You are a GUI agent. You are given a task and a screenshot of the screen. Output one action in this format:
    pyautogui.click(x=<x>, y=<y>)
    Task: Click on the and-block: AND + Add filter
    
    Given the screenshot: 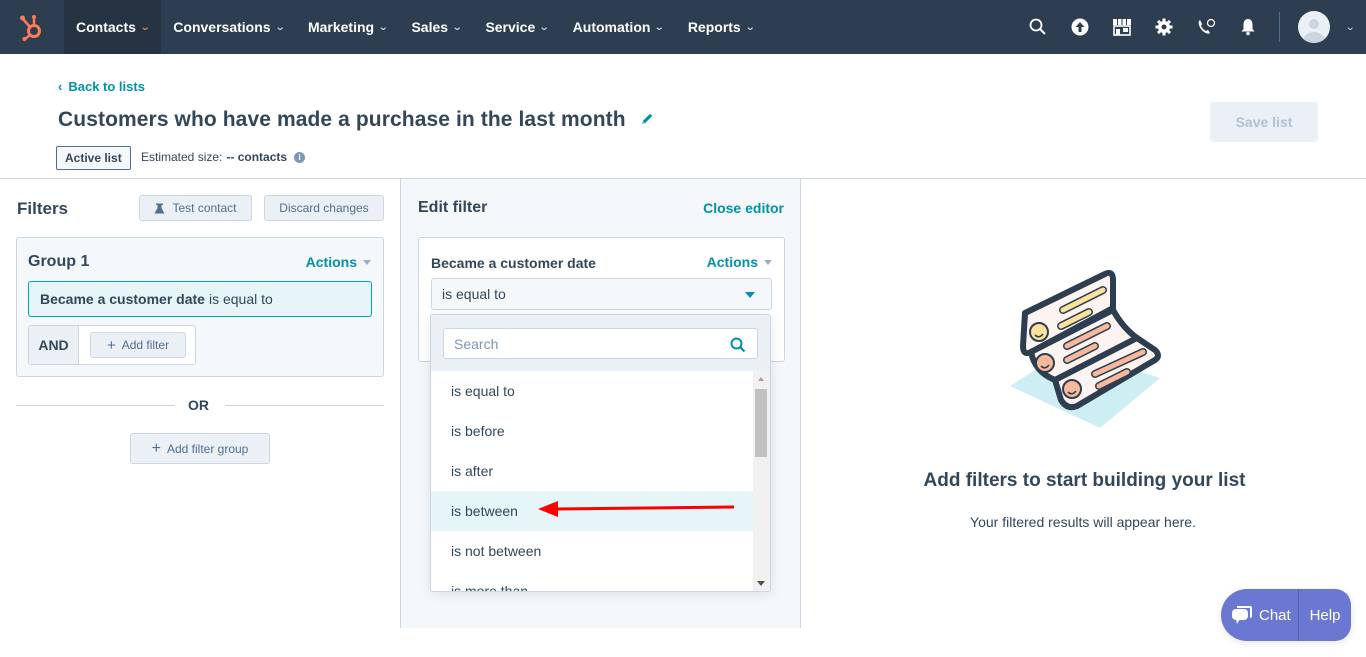 What is the action you would take?
    pyautogui.click(x=112, y=345)
    